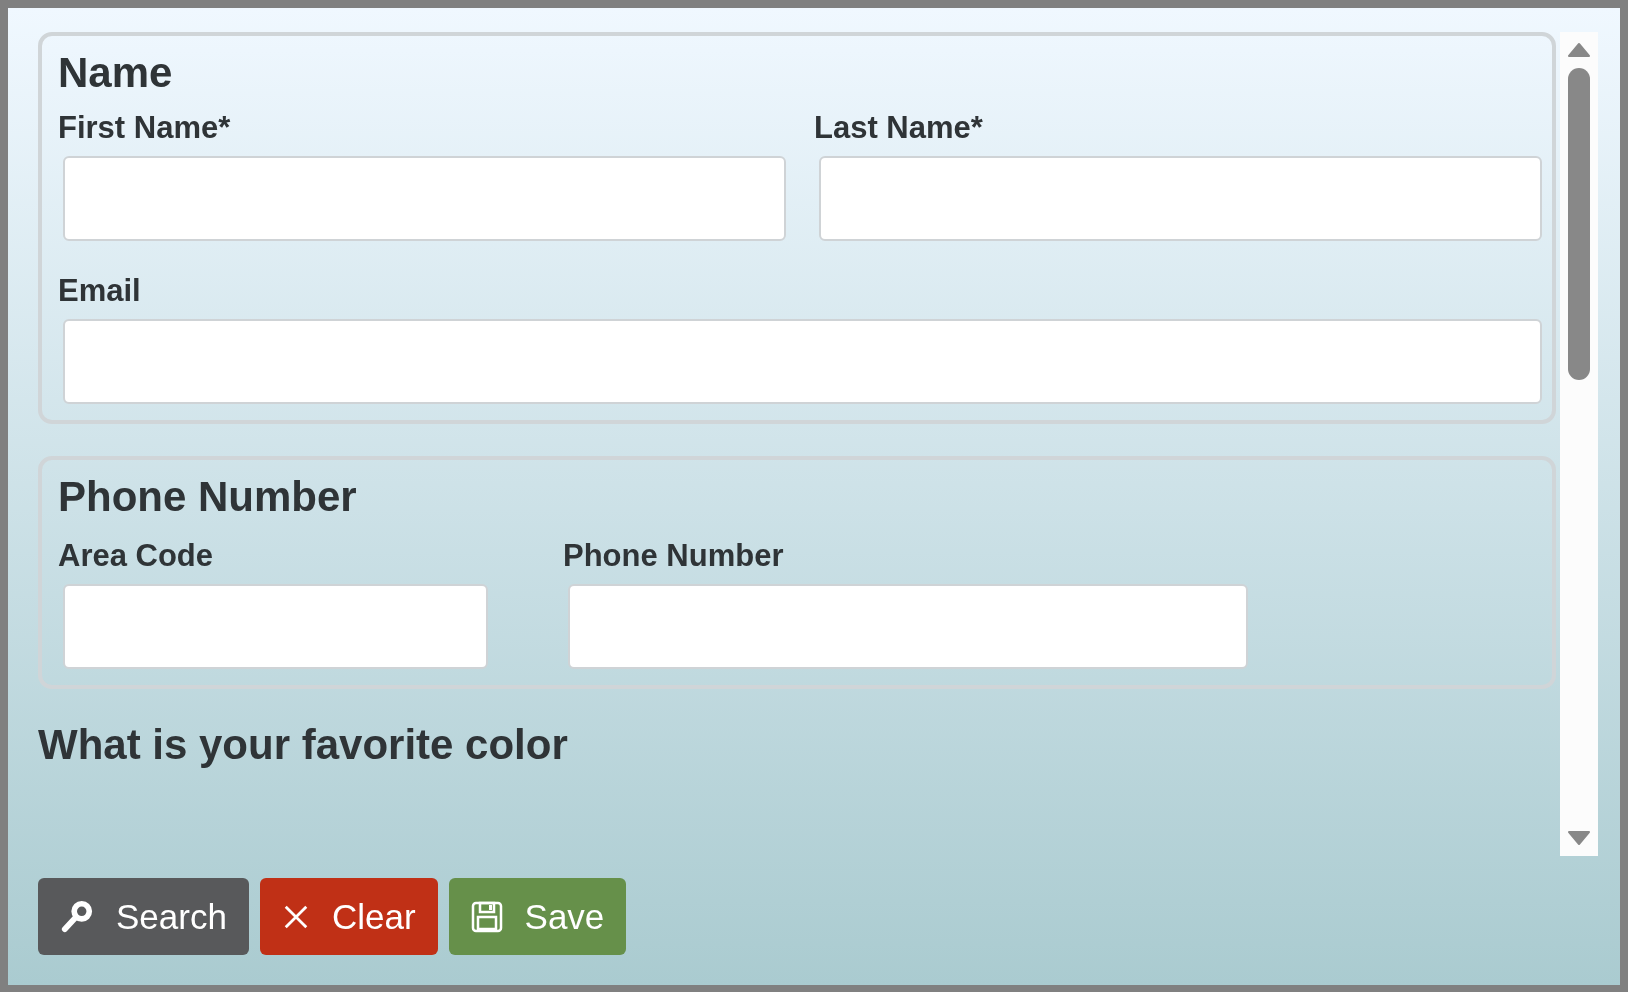 The height and width of the screenshot is (992, 1628). I want to click on field-label: Email, so click(100, 291).